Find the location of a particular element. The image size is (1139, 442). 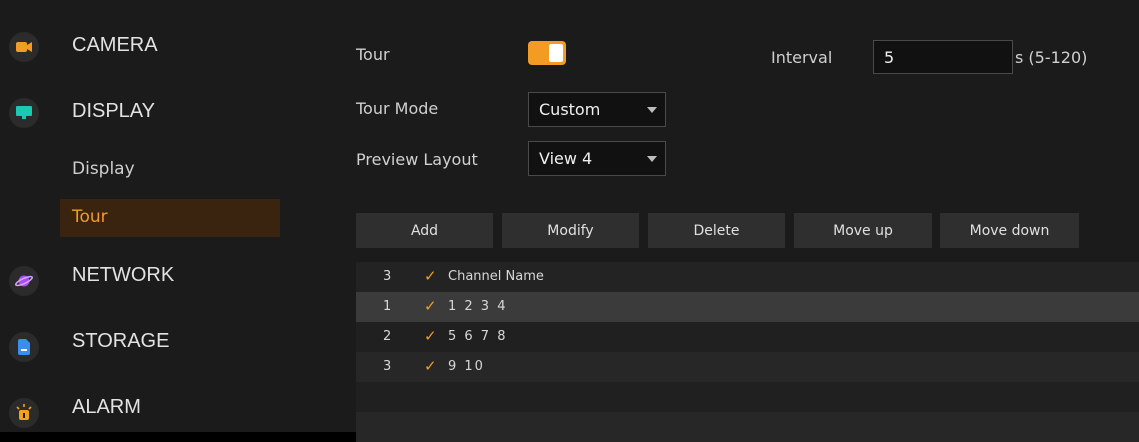

tour-mode-label: Tour Mode is located at coordinates (397, 108).